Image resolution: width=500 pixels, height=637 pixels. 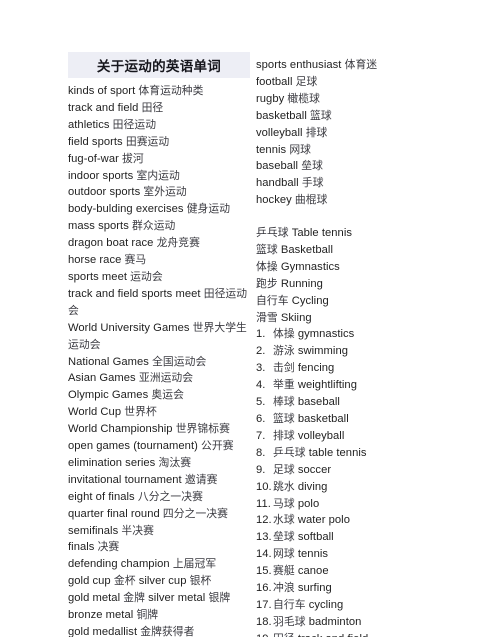 I want to click on list-item: defending champion 上届冠军, so click(x=142, y=564).